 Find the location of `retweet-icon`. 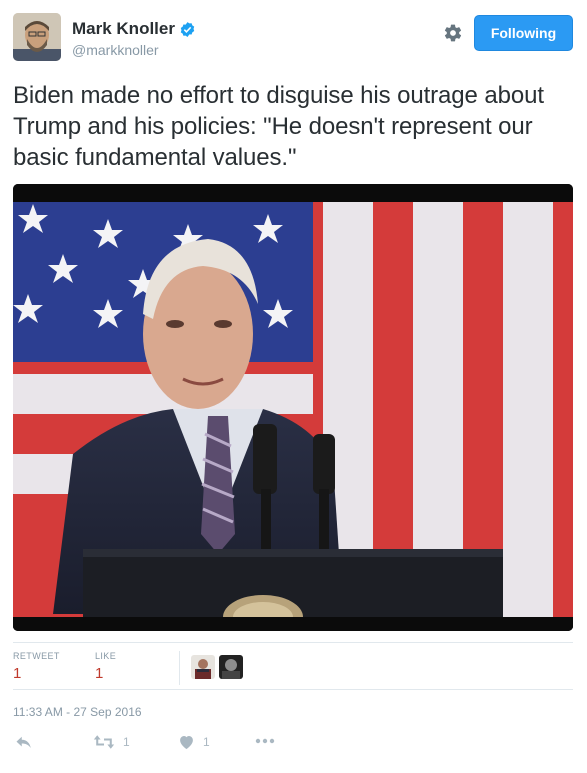

retweet-icon is located at coordinates (104, 742).